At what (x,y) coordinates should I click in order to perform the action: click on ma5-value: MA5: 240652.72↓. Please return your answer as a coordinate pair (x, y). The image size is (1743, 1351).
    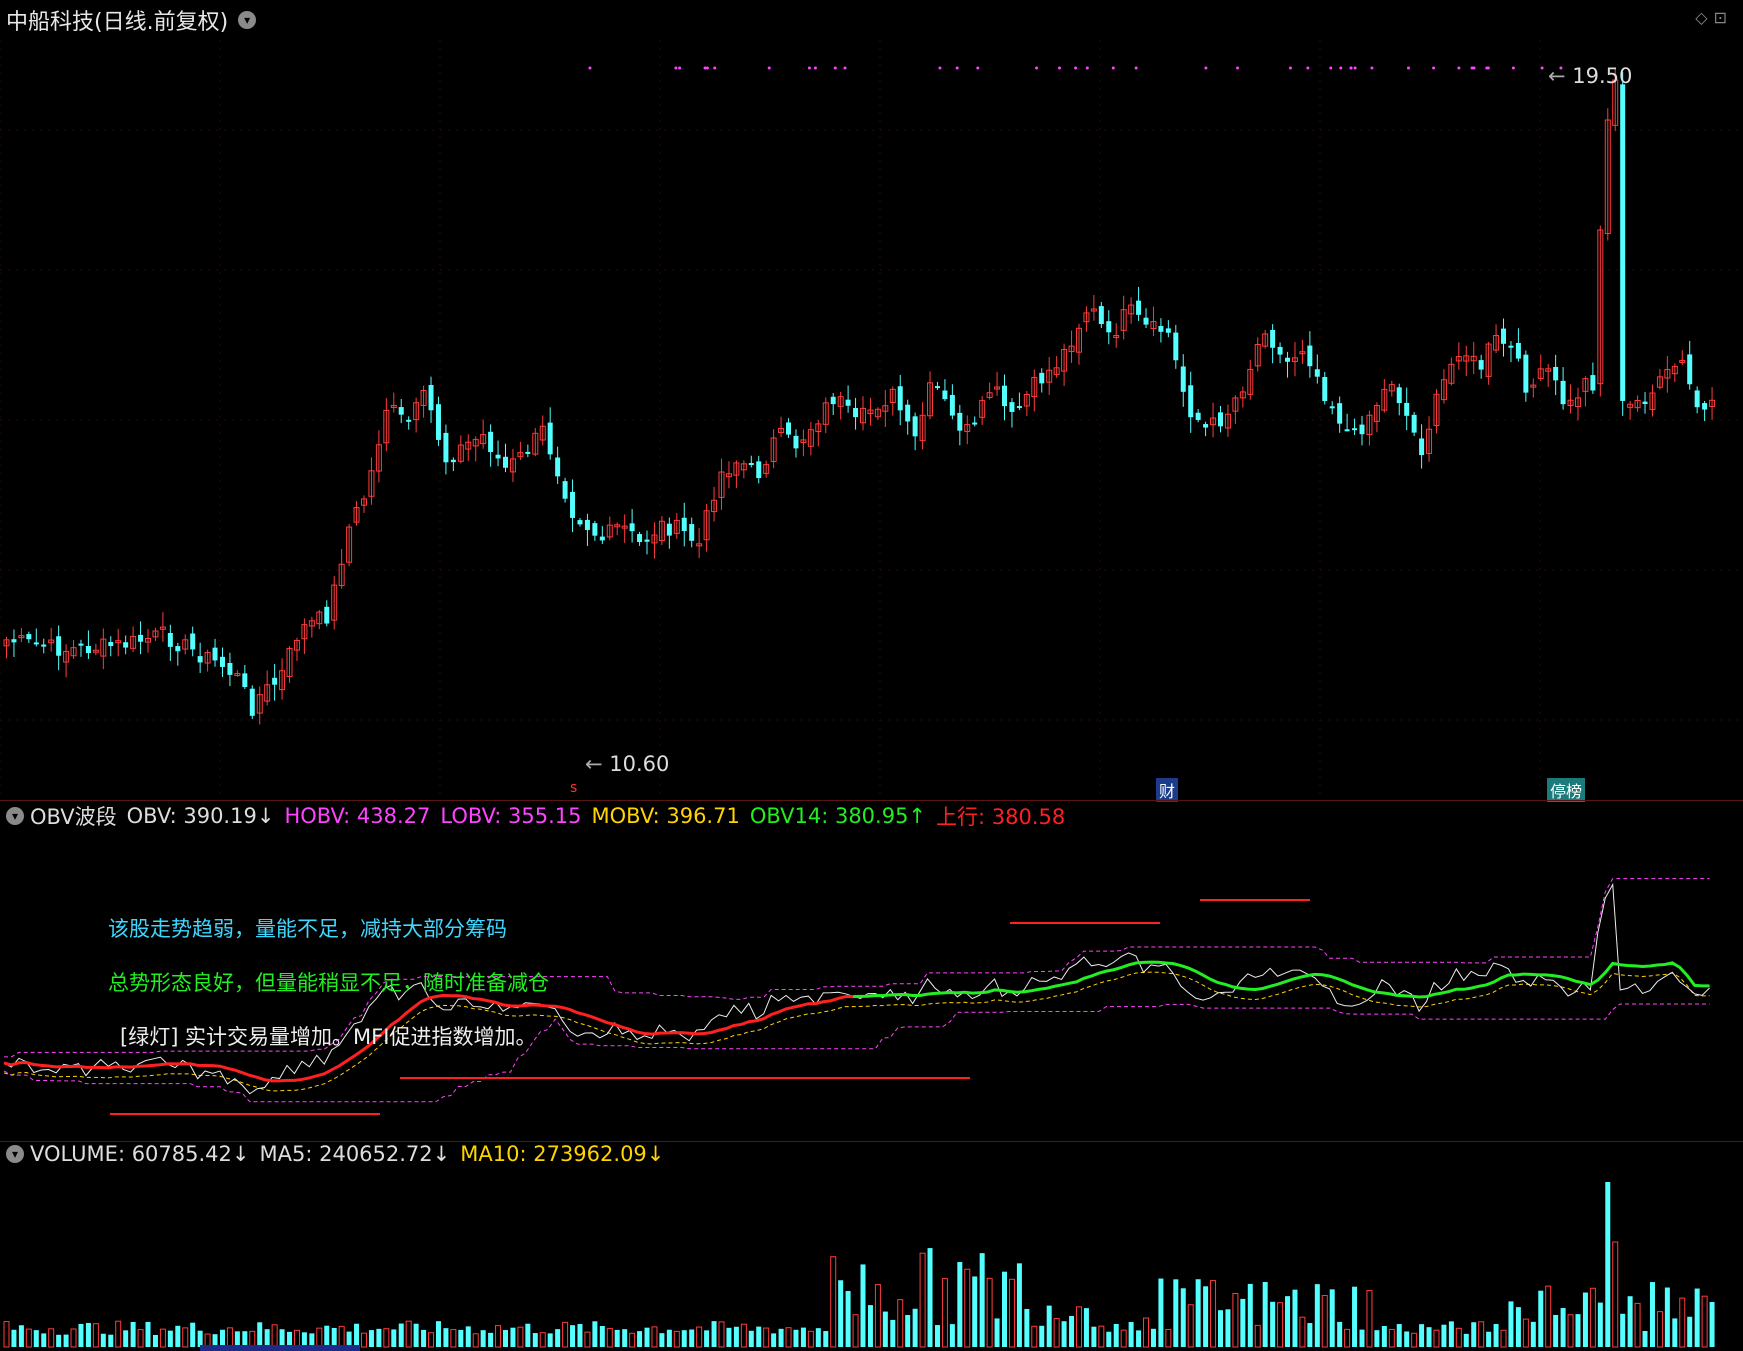
    Looking at the image, I should click on (355, 1154).